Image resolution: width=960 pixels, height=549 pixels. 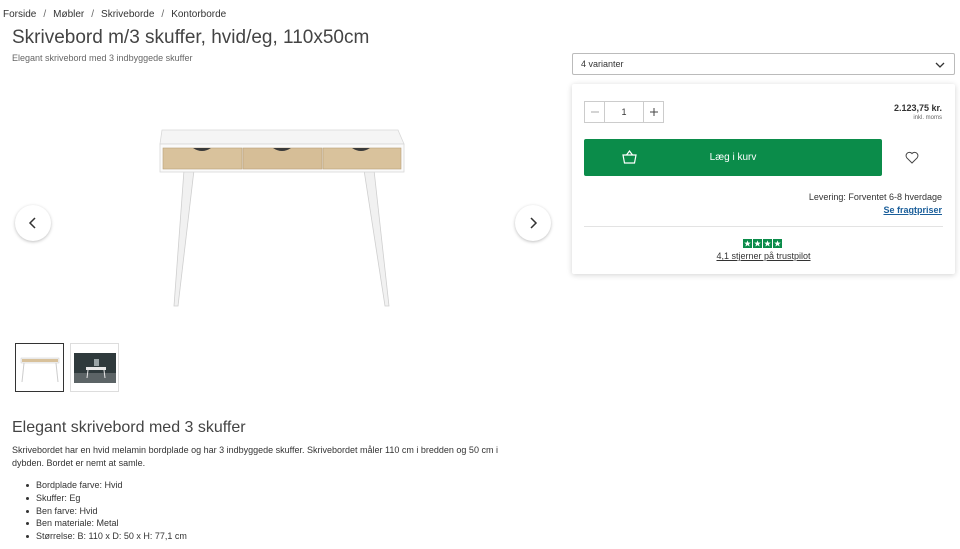 What do you see at coordinates (912, 157) in the screenshot?
I see `heart-icon` at bounding box center [912, 157].